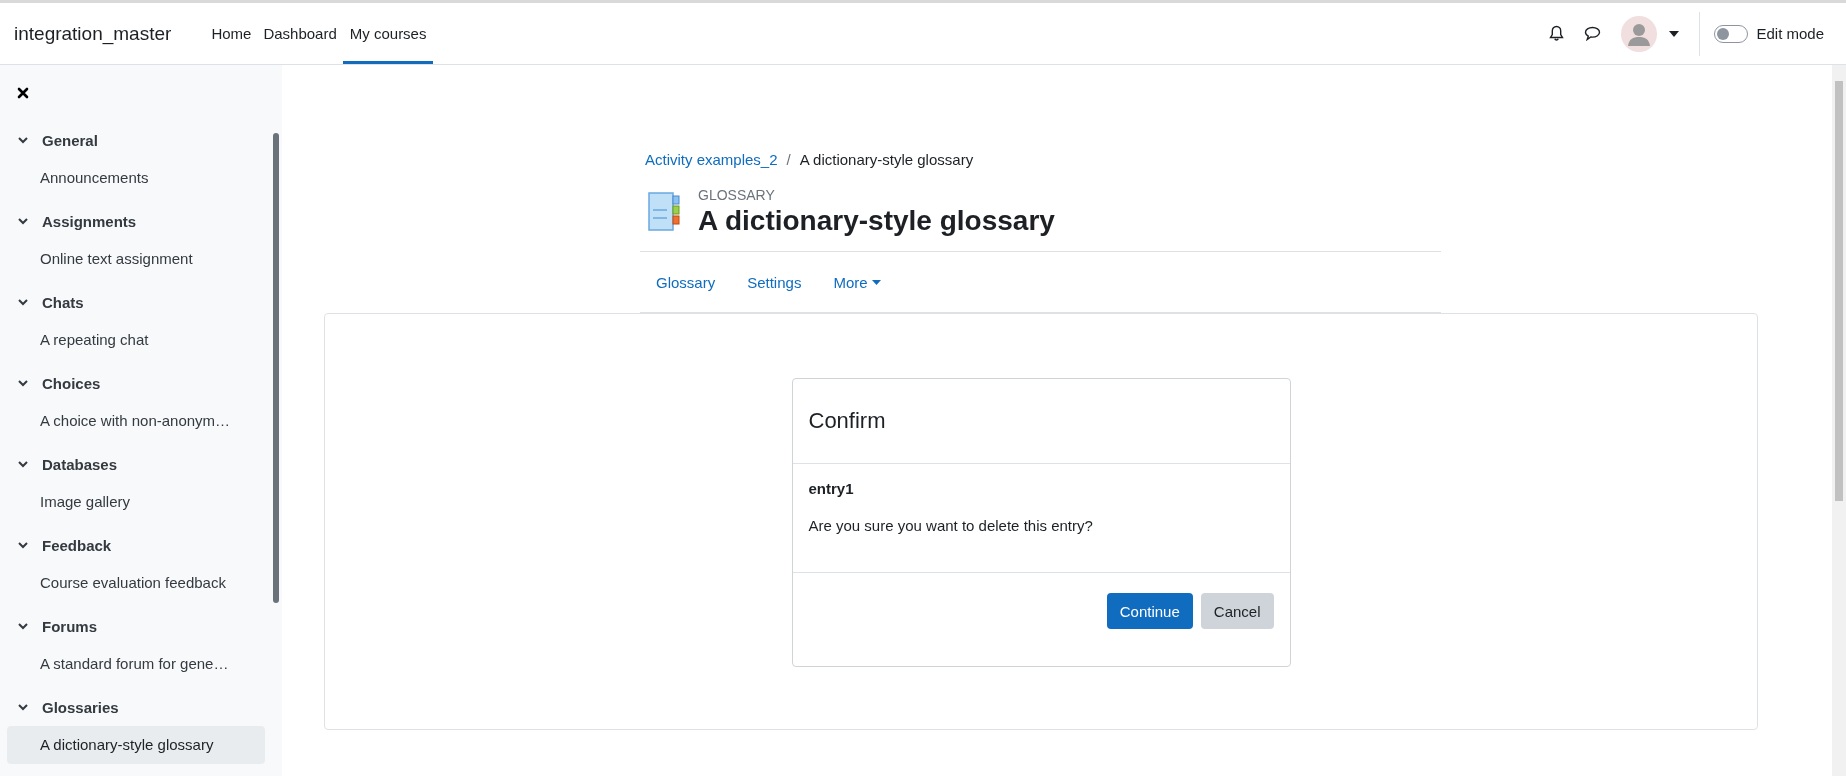 Image resolution: width=1846 pixels, height=776 pixels. What do you see at coordinates (686, 282) in the screenshot?
I see `secondary-nav-link: Glossary` at bounding box center [686, 282].